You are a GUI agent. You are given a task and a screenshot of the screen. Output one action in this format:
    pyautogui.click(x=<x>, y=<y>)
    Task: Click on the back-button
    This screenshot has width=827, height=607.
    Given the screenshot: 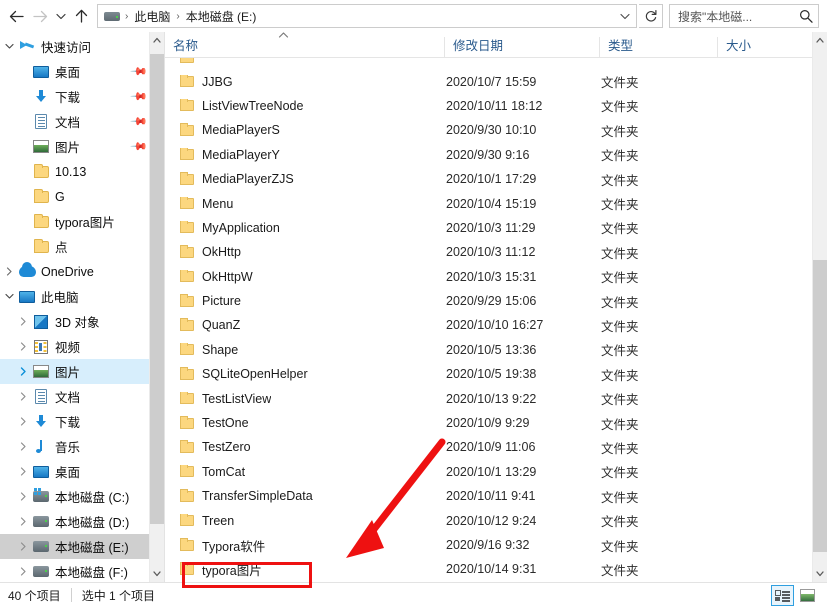 What is the action you would take?
    pyautogui.click(x=16, y=16)
    